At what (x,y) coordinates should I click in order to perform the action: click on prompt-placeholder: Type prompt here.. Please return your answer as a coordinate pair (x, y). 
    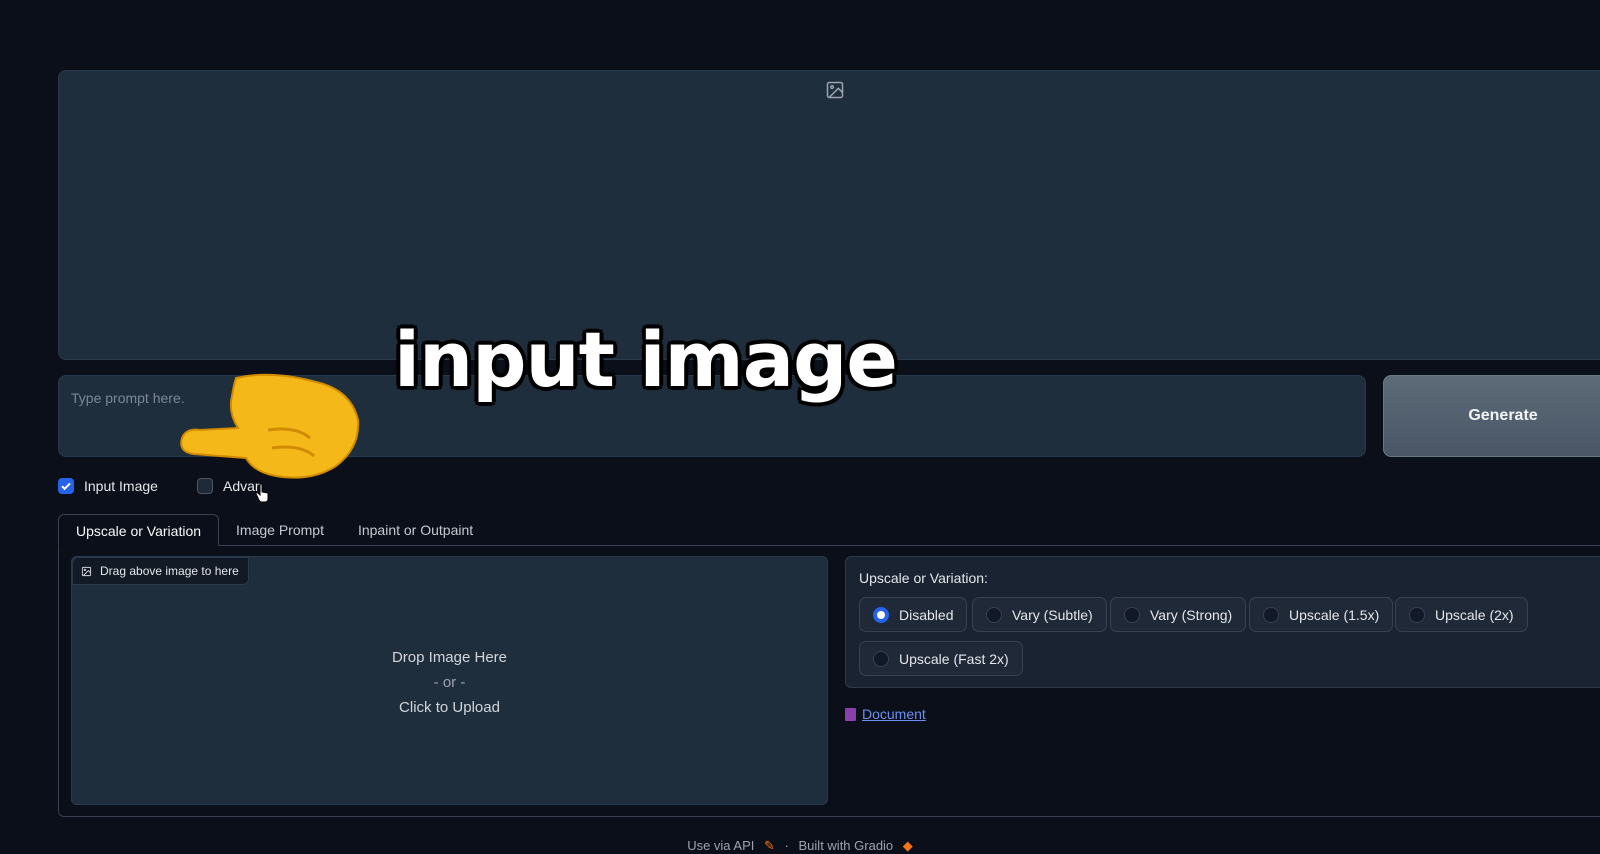
    Looking at the image, I should click on (128, 398).